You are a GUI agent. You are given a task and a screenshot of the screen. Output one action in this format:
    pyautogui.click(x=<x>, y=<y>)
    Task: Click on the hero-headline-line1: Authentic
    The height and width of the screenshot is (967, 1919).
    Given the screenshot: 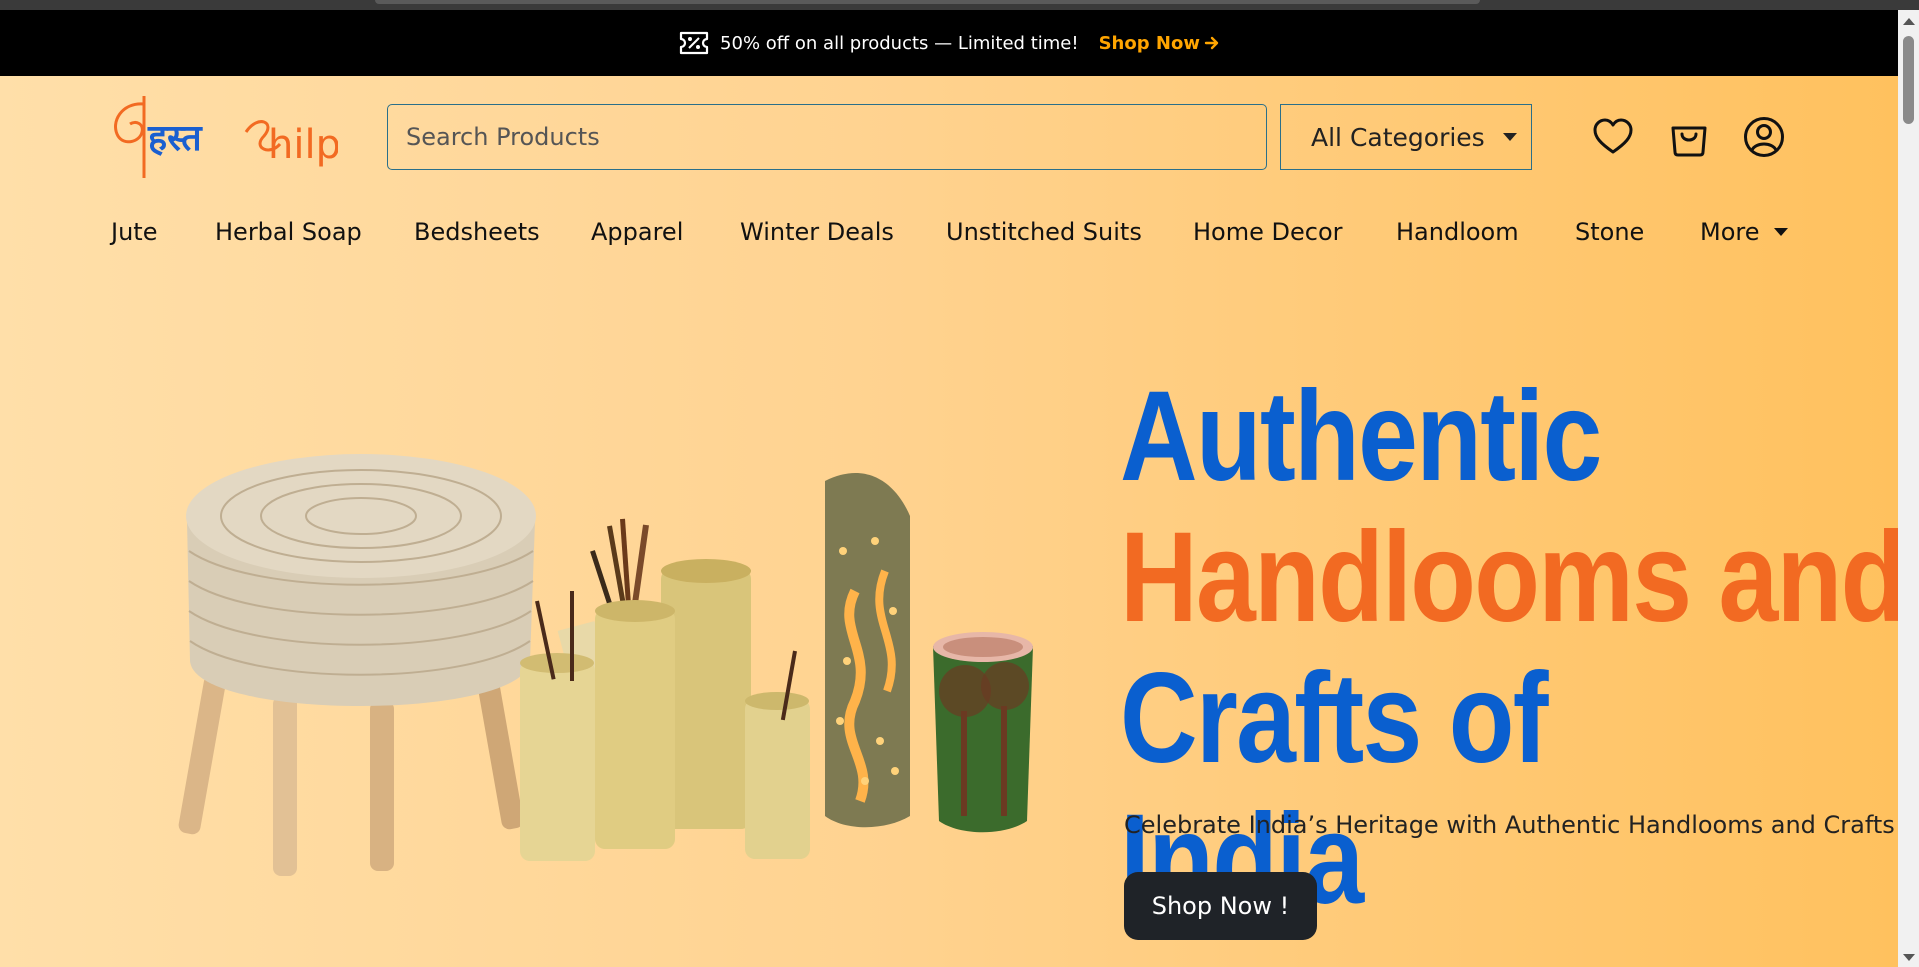 What is the action you would take?
    pyautogui.click(x=1361, y=436)
    